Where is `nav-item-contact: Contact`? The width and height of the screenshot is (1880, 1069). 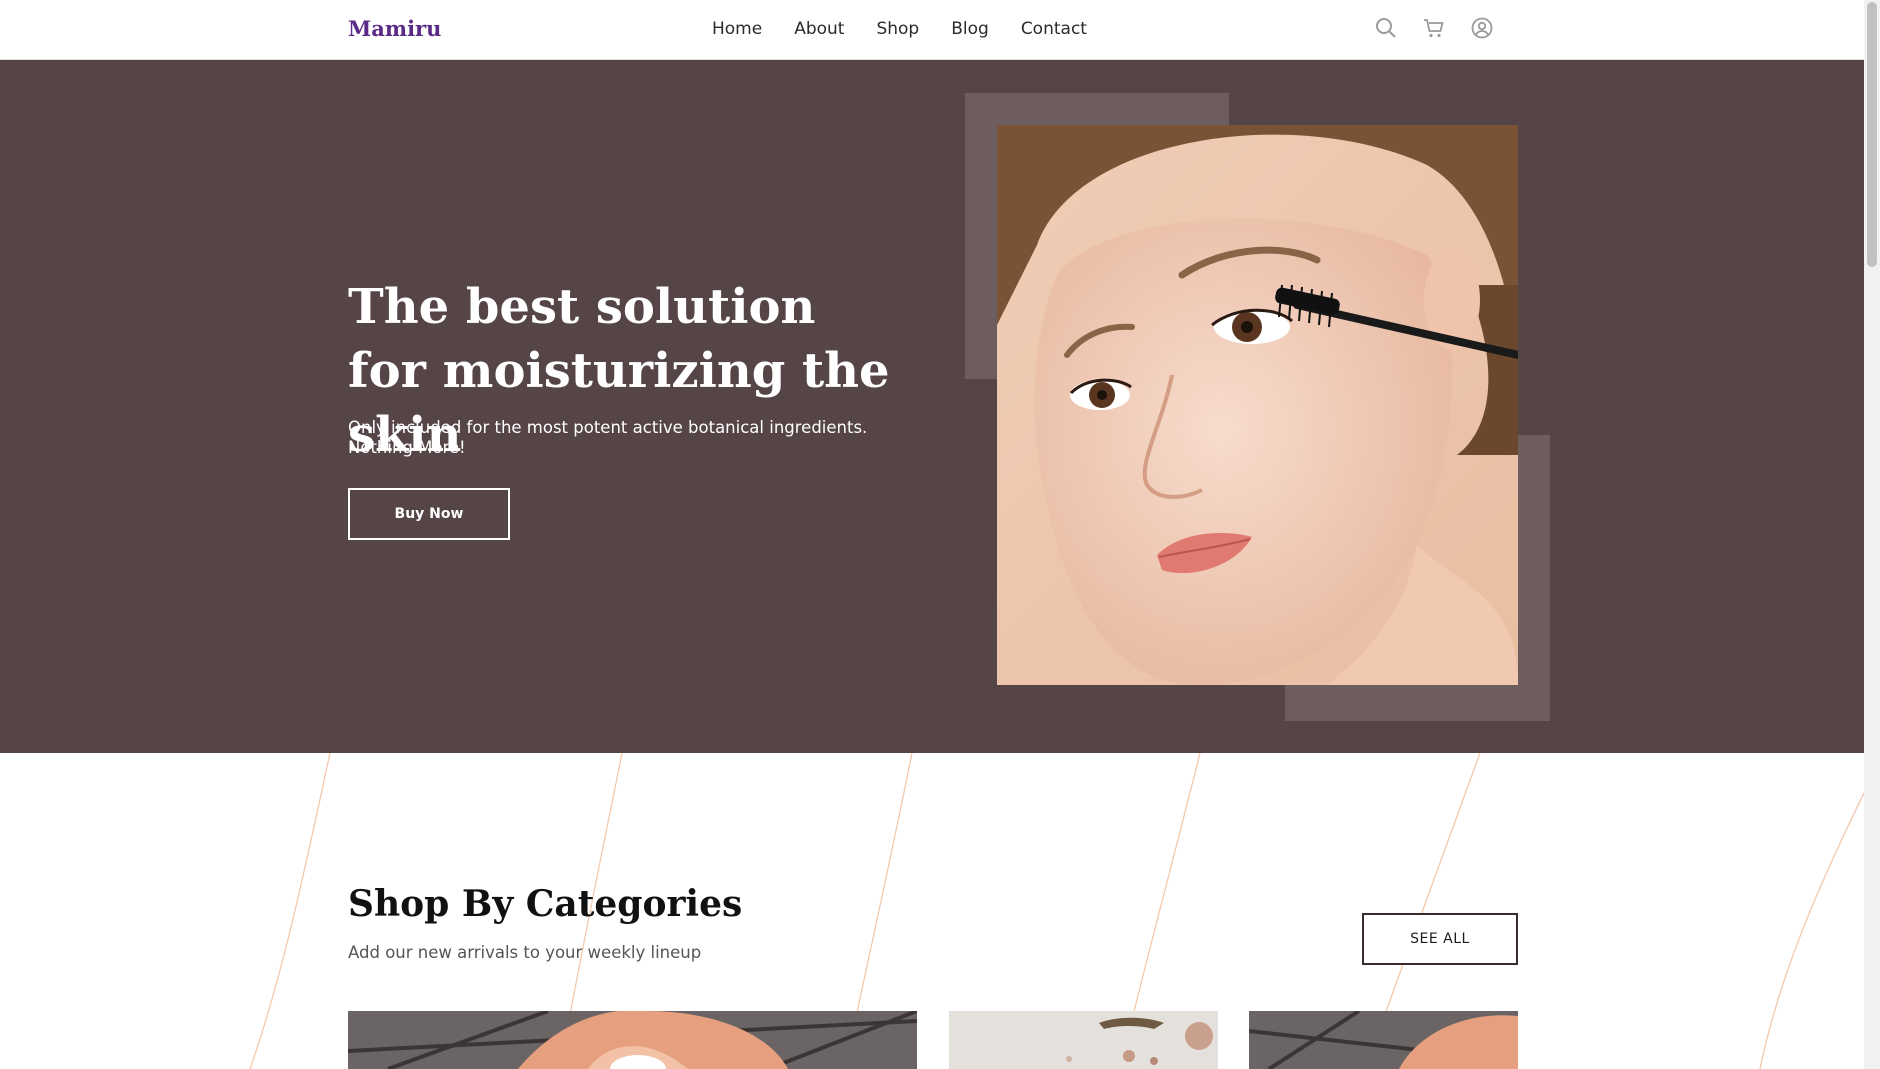 nav-item-contact: Contact is located at coordinates (1054, 29).